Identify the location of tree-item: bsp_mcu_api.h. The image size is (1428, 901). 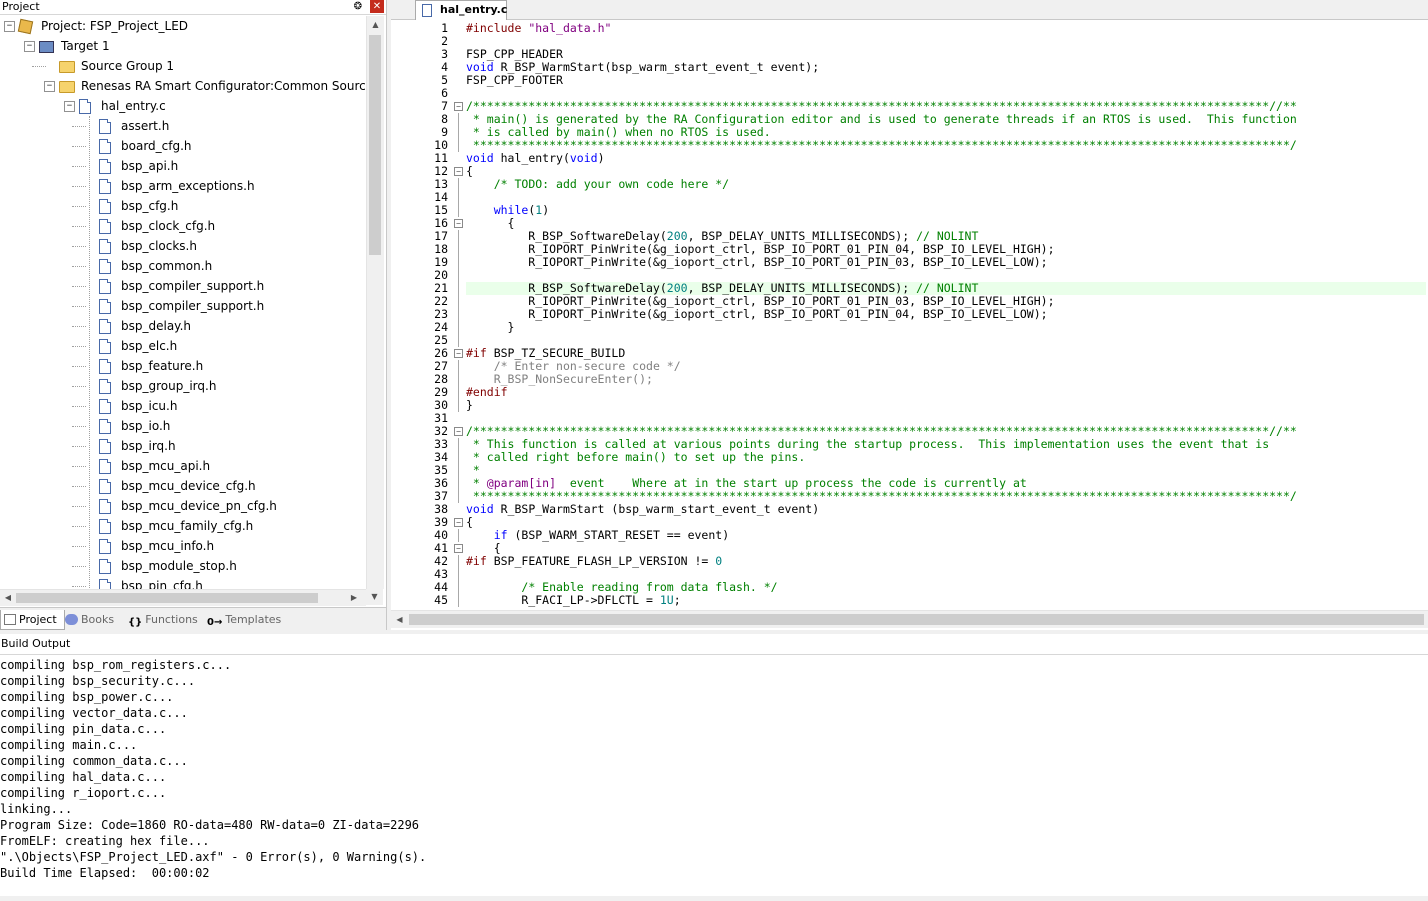
(183, 466).